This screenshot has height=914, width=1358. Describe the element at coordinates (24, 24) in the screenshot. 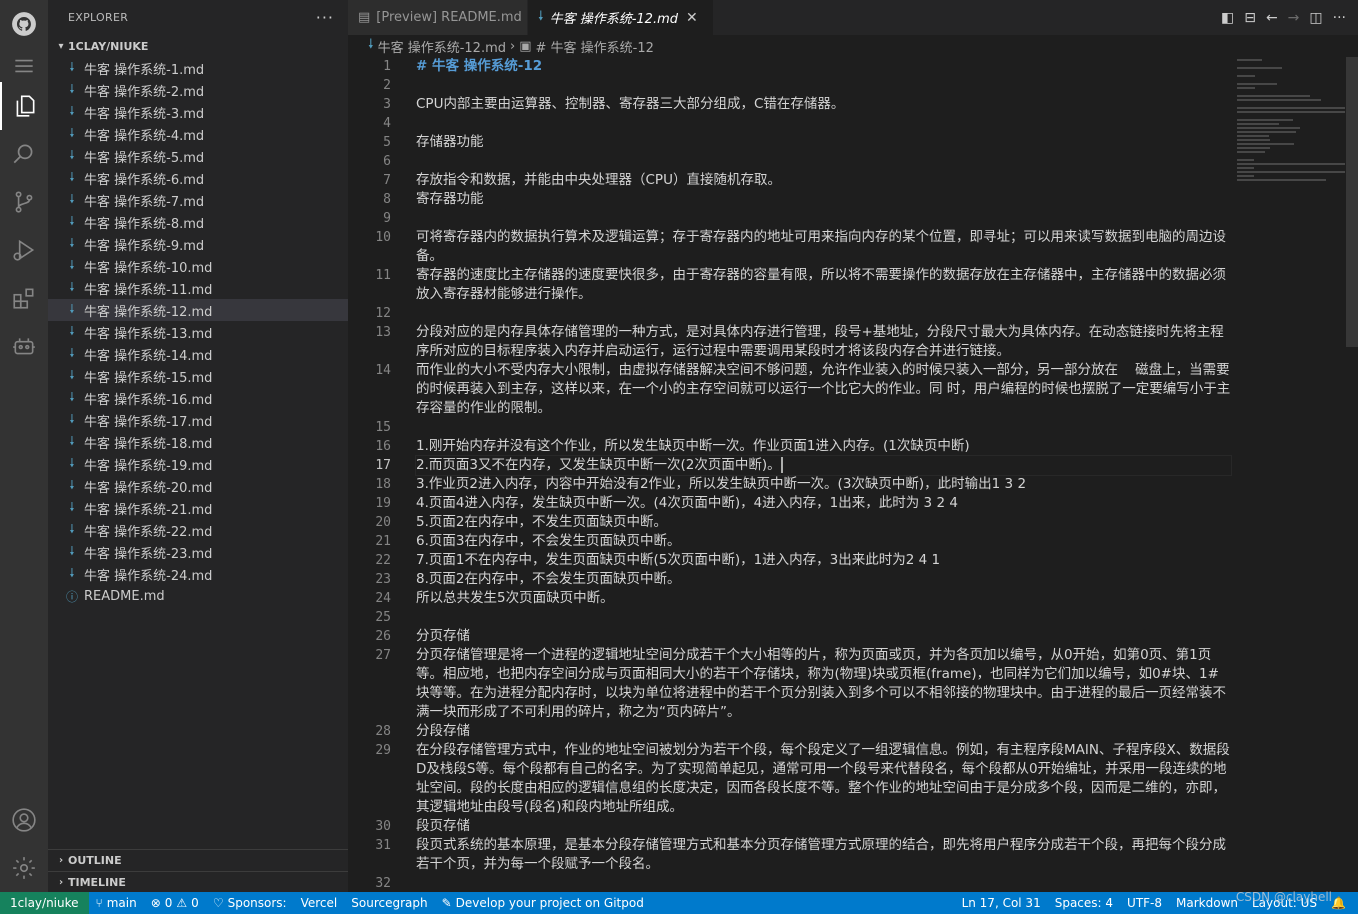

I see `github-icon` at that location.